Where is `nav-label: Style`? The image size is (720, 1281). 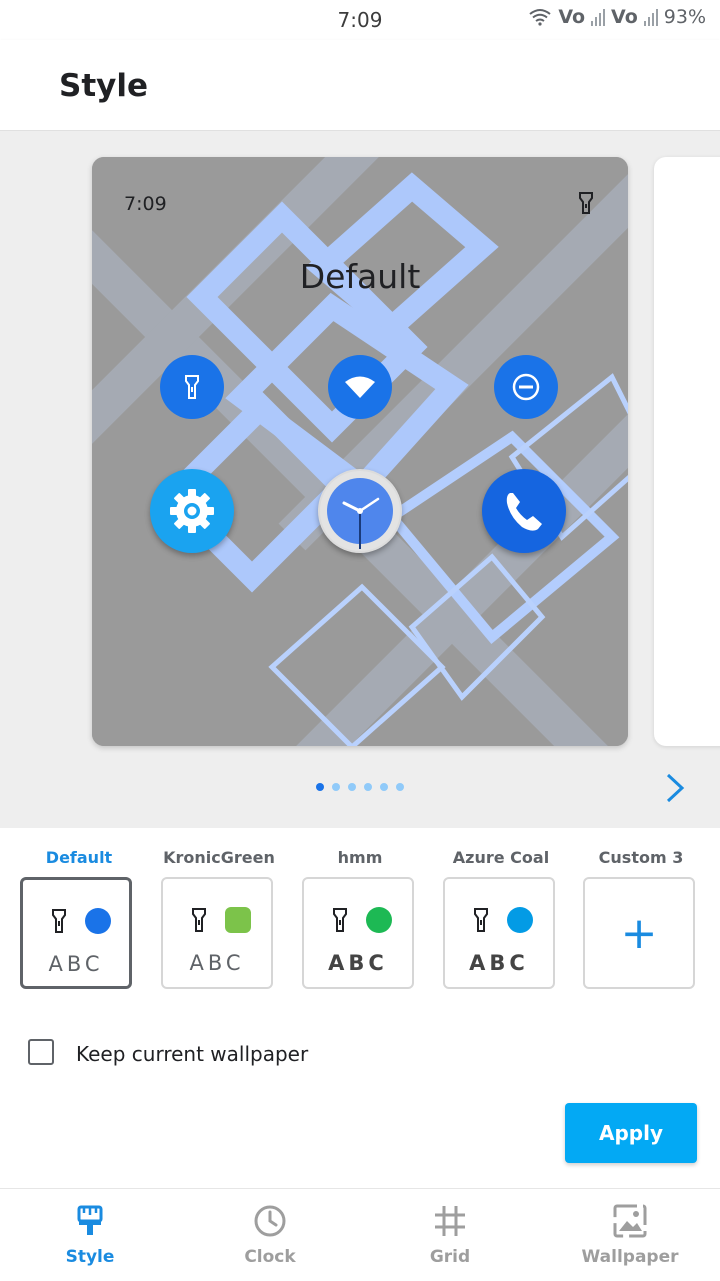 nav-label: Style is located at coordinates (90, 1257).